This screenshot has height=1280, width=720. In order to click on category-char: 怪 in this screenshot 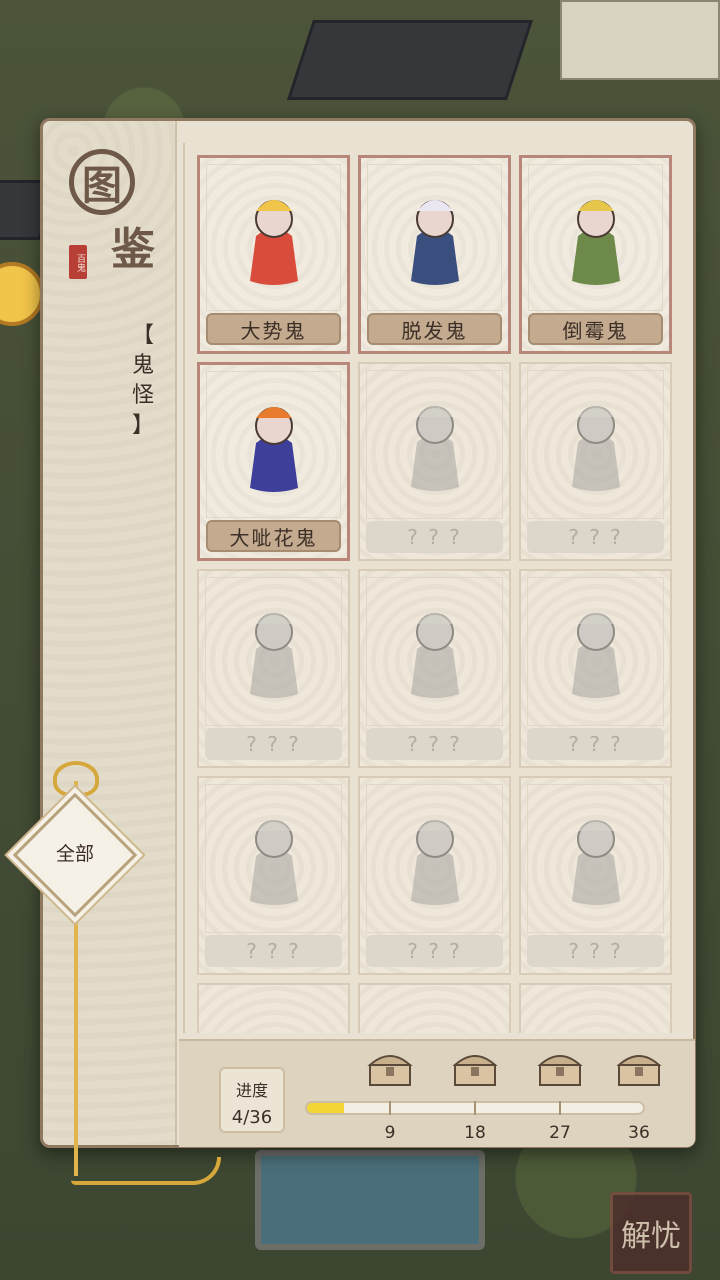, I will do `click(142, 395)`.